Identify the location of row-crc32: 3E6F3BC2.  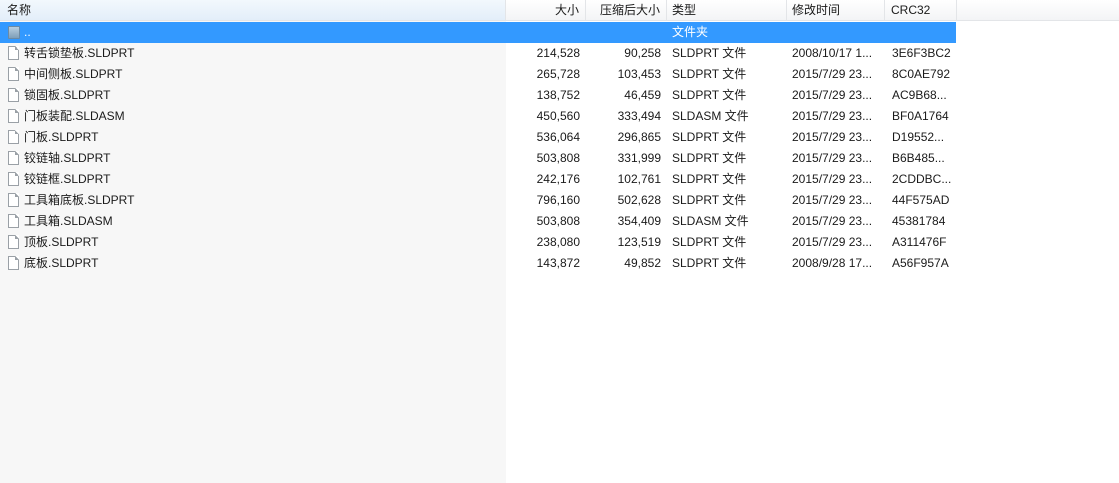
(921, 53).